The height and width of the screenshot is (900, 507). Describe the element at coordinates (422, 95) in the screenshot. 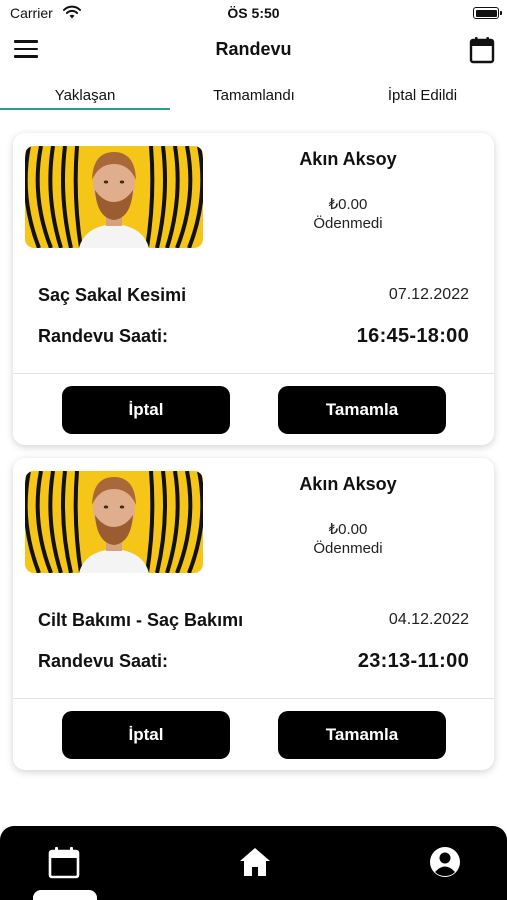

I see `tab-cancelled: İptal Edildi` at that location.